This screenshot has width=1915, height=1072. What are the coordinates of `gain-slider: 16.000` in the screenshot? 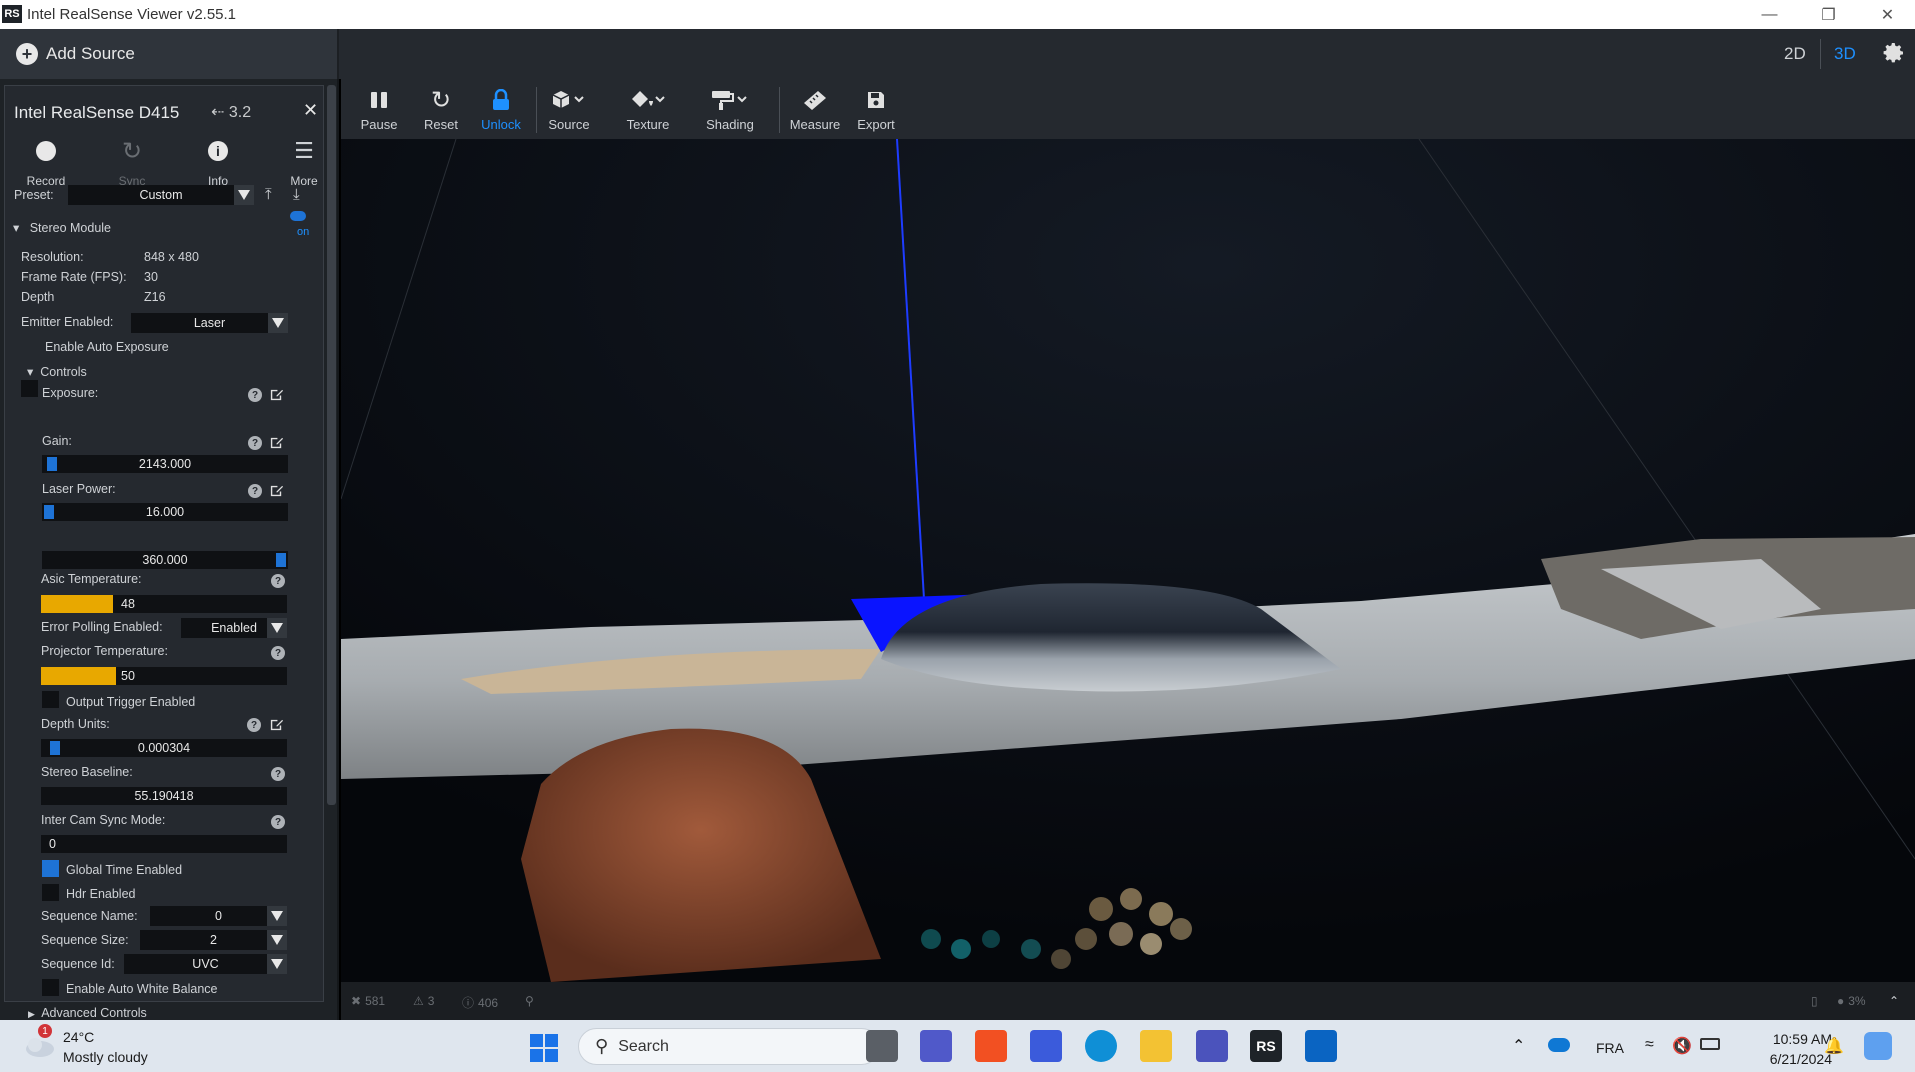 It's located at (165, 512).